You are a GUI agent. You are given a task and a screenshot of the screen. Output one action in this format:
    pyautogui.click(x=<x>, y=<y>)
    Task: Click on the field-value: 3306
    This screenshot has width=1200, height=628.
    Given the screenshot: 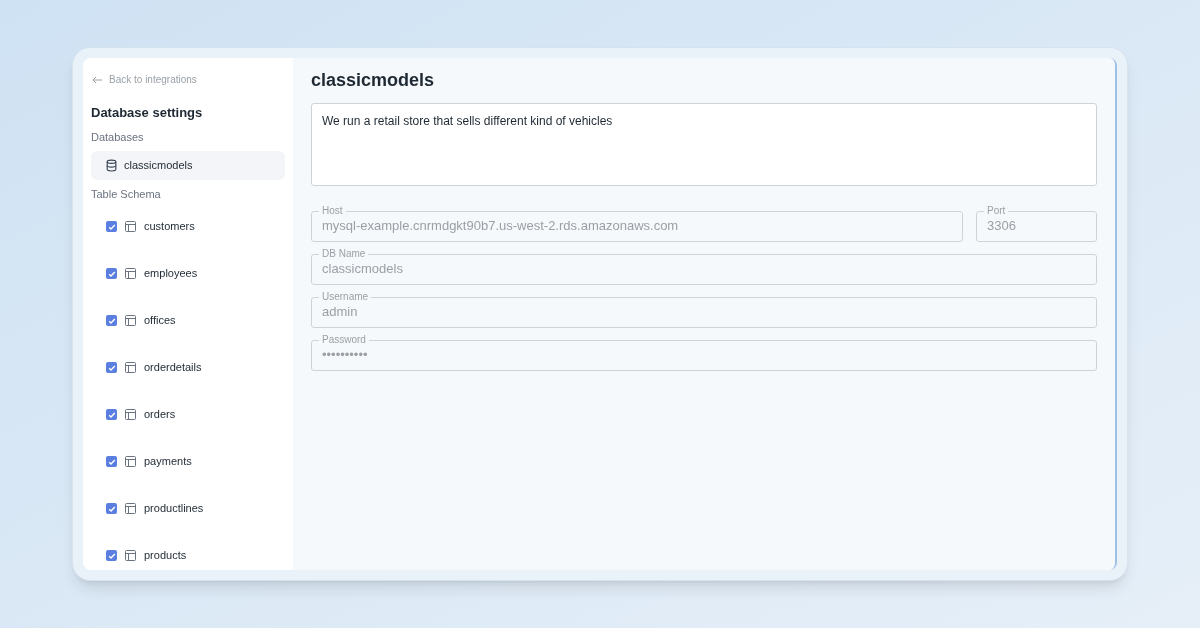 What is the action you would take?
    pyautogui.click(x=1002, y=226)
    